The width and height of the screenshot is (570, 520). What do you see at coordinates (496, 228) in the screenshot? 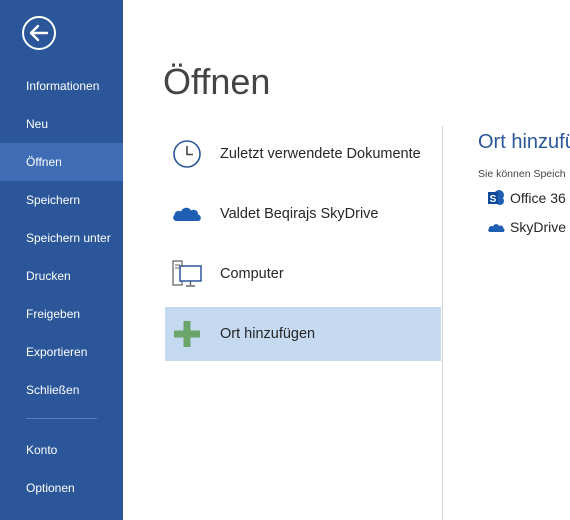
I see `skydrive-icon` at bounding box center [496, 228].